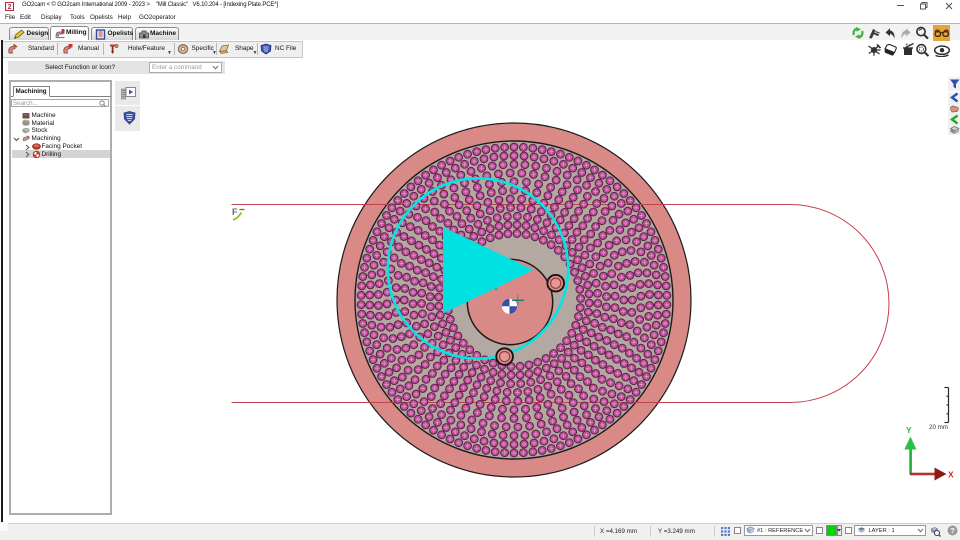 The image size is (960, 540). I want to click on svg-text: 20 mm, so click(938, 427).